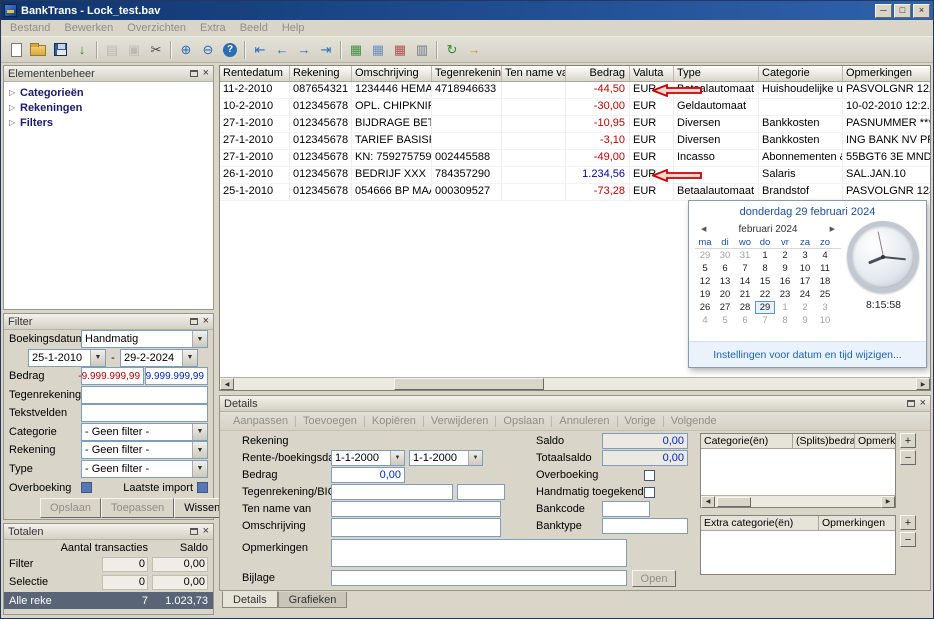 This screenshot has width=934, height=619. What do you see at coordinates (640, 421) in the screenshot?
I see `vorige-action: Vorige` at bounding box center [640, 421].